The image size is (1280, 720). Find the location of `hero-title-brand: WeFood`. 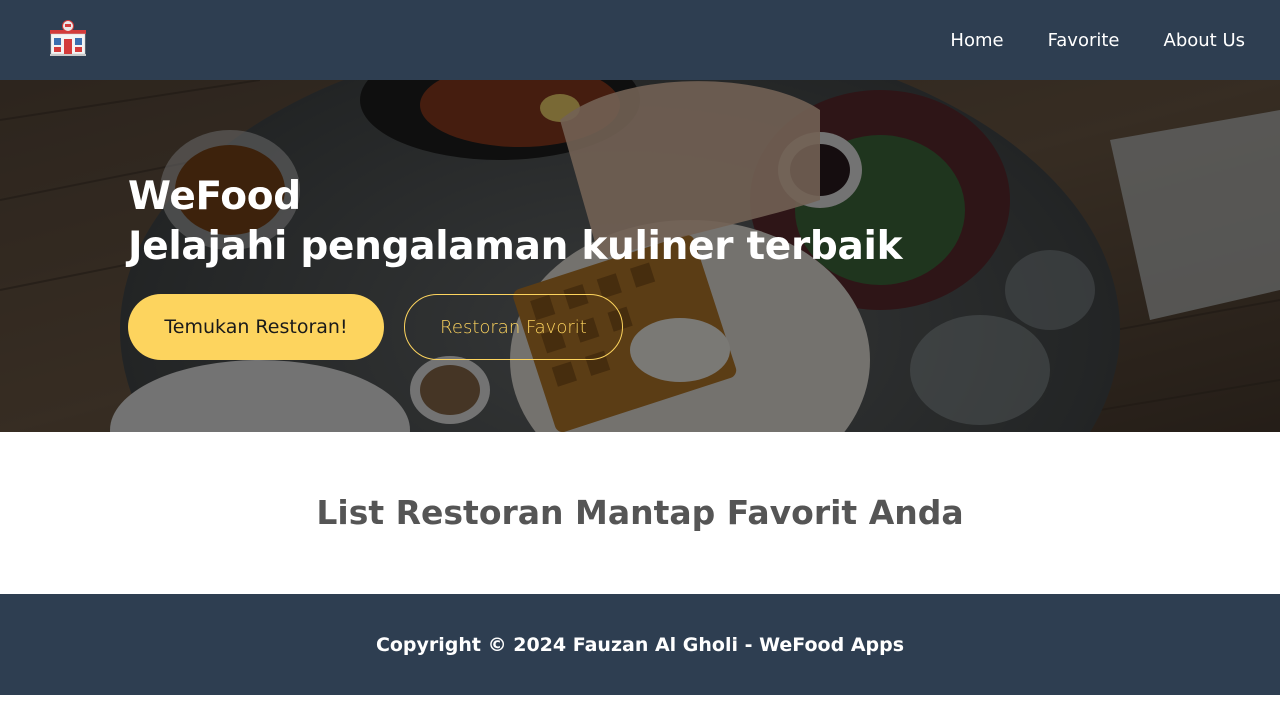

hero-title-brand: WeFood is located at coordinates (214, 196).